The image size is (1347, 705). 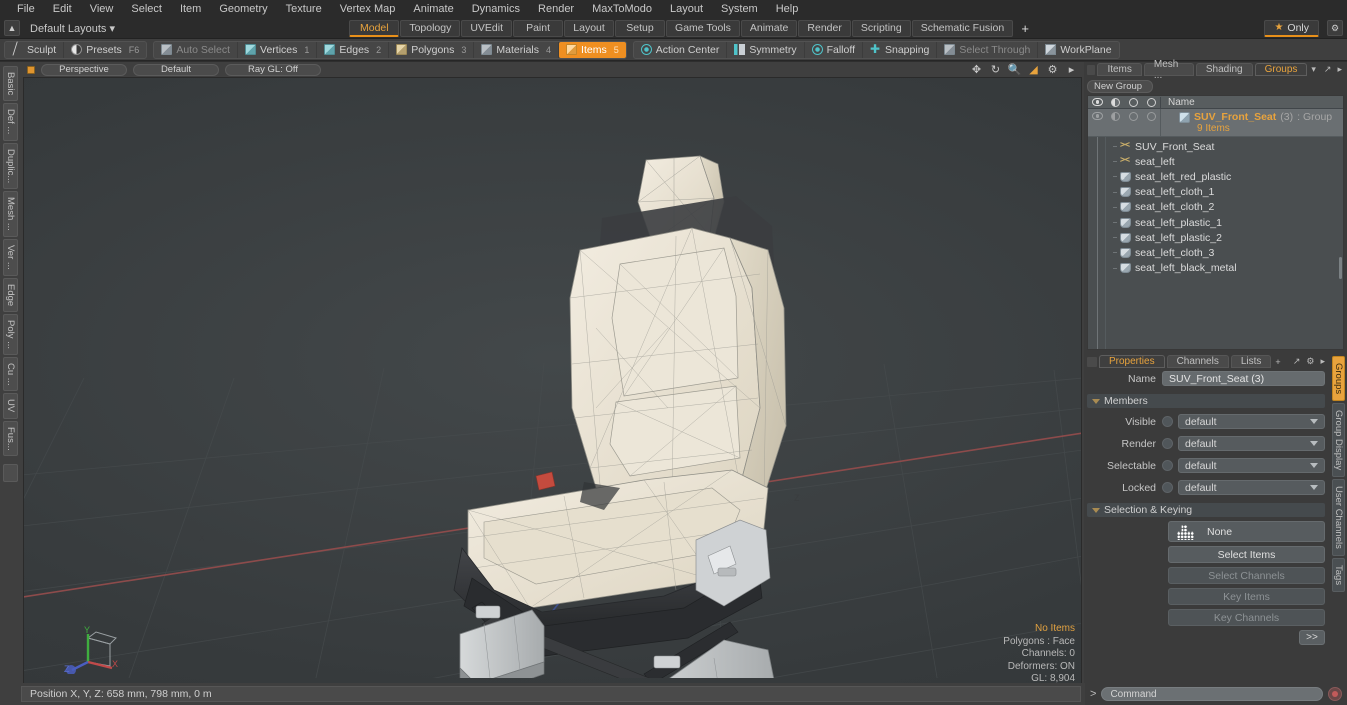 What do you see at coordinates (1246, 531) in the screenshot?
I see `selection-mode-button: None` at bounding box center [1246, 531].